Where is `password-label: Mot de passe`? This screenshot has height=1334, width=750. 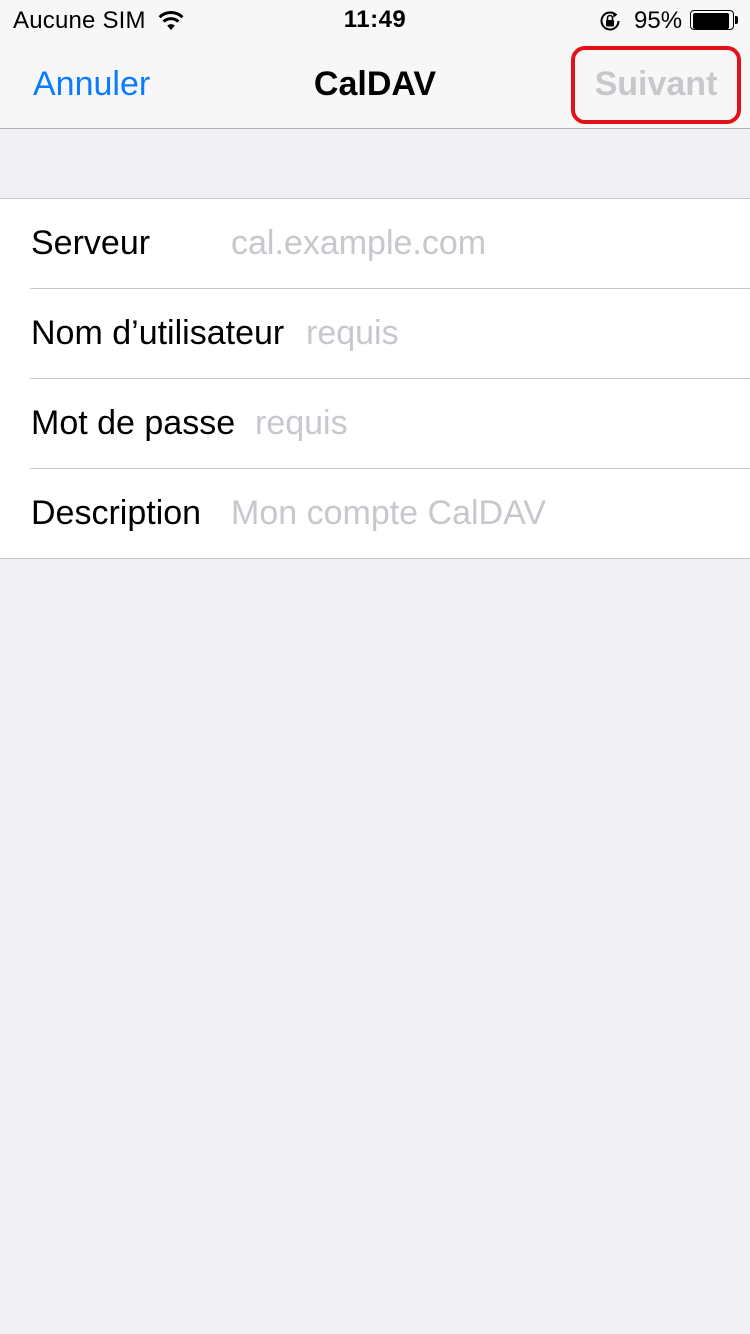
password-label: Mot de passe is located at coordinates (133, 423).